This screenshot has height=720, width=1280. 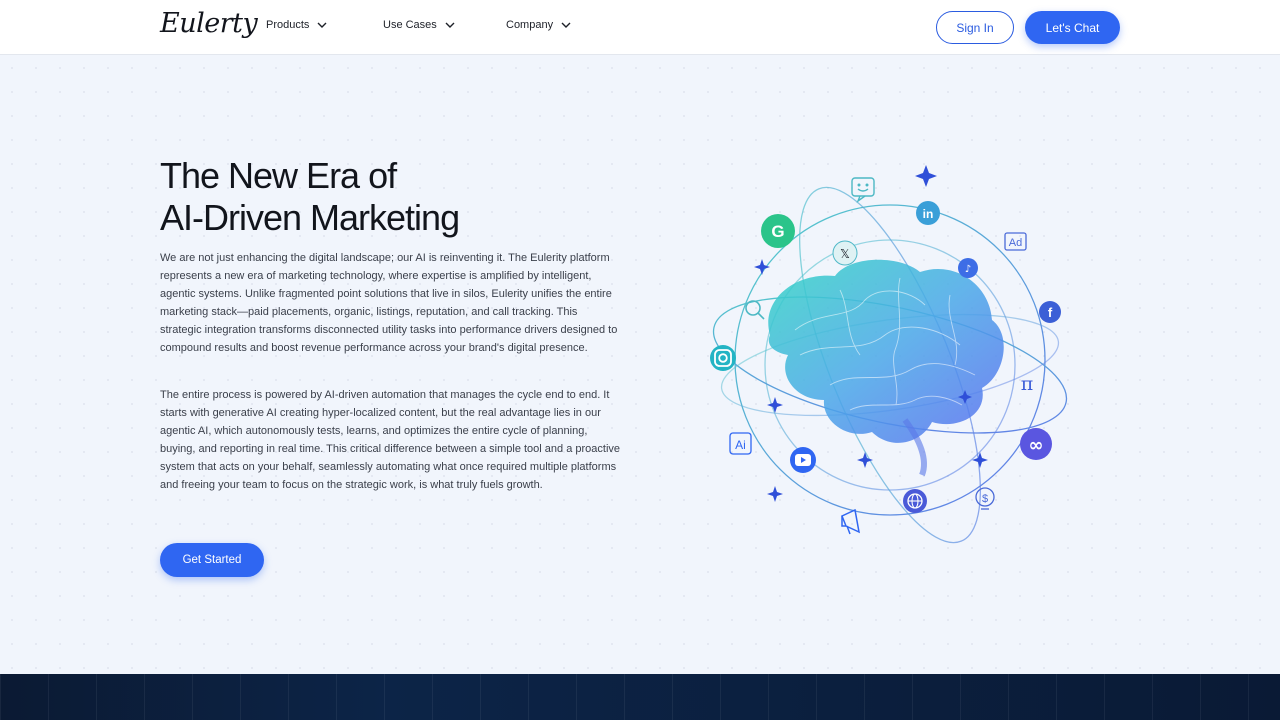 What do you see at coordinates (212, 560) in the screenshot?
I see `get-started-button: Get Started` at bounding box center [212, 560].